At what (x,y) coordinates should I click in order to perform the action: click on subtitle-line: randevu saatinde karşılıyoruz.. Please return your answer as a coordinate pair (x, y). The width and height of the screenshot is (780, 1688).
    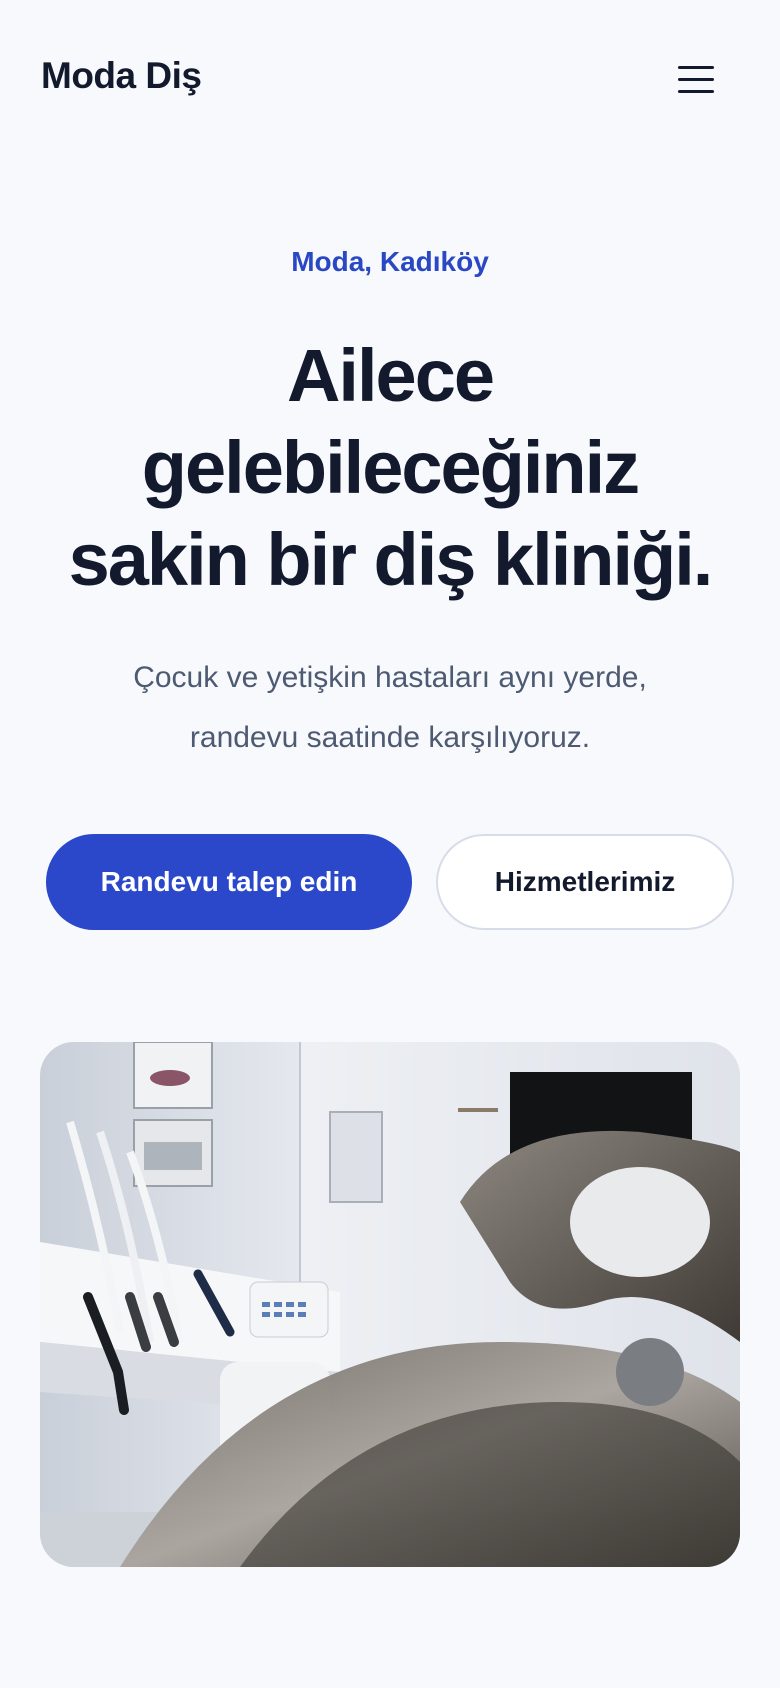
    Looking at the image, I should click on (390, 737).